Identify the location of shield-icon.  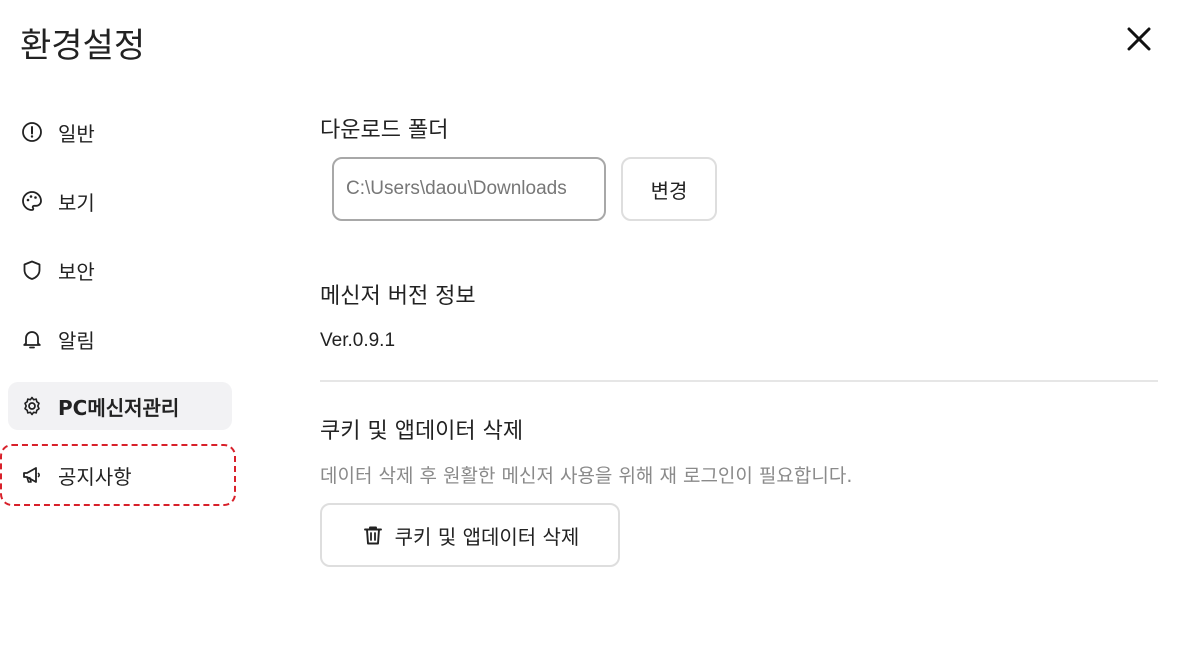
(32, 270).